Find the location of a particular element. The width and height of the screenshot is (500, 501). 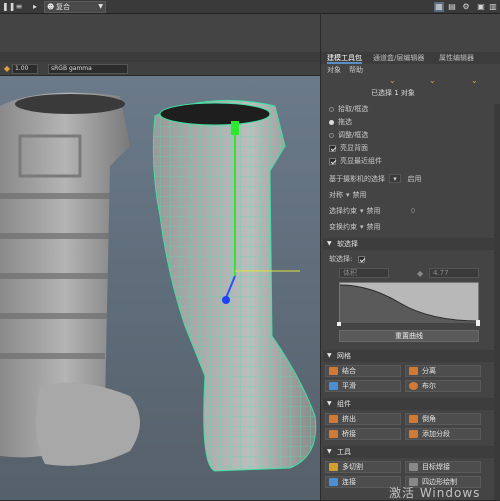

vertex-mode-icon: ⌄ is located at coordinates (392, 80).